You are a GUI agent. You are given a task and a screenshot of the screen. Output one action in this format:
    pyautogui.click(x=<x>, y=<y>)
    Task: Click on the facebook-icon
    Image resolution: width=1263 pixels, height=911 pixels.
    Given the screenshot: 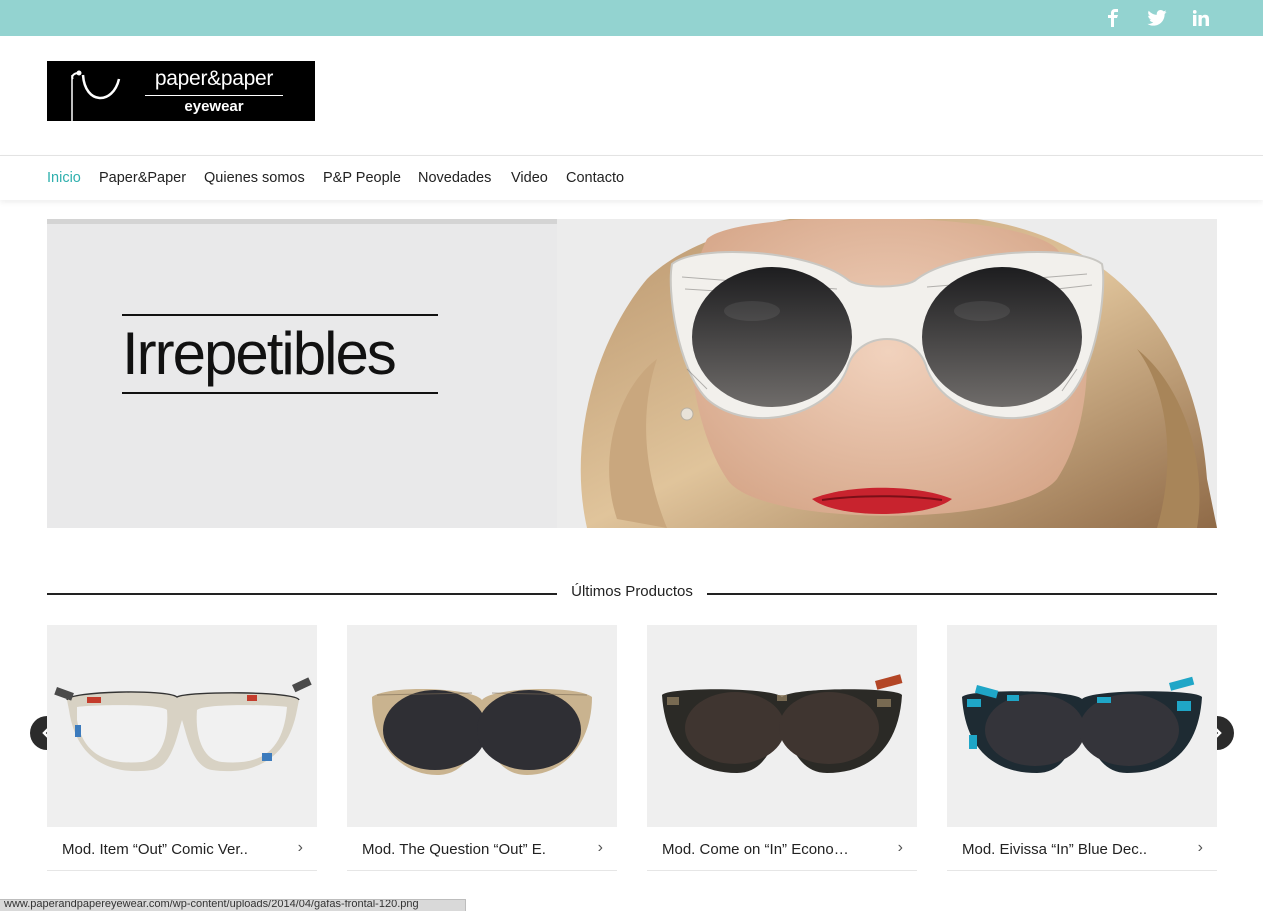 What is the action you would take?
    pyautogui.click(x=1113, y=18)
    